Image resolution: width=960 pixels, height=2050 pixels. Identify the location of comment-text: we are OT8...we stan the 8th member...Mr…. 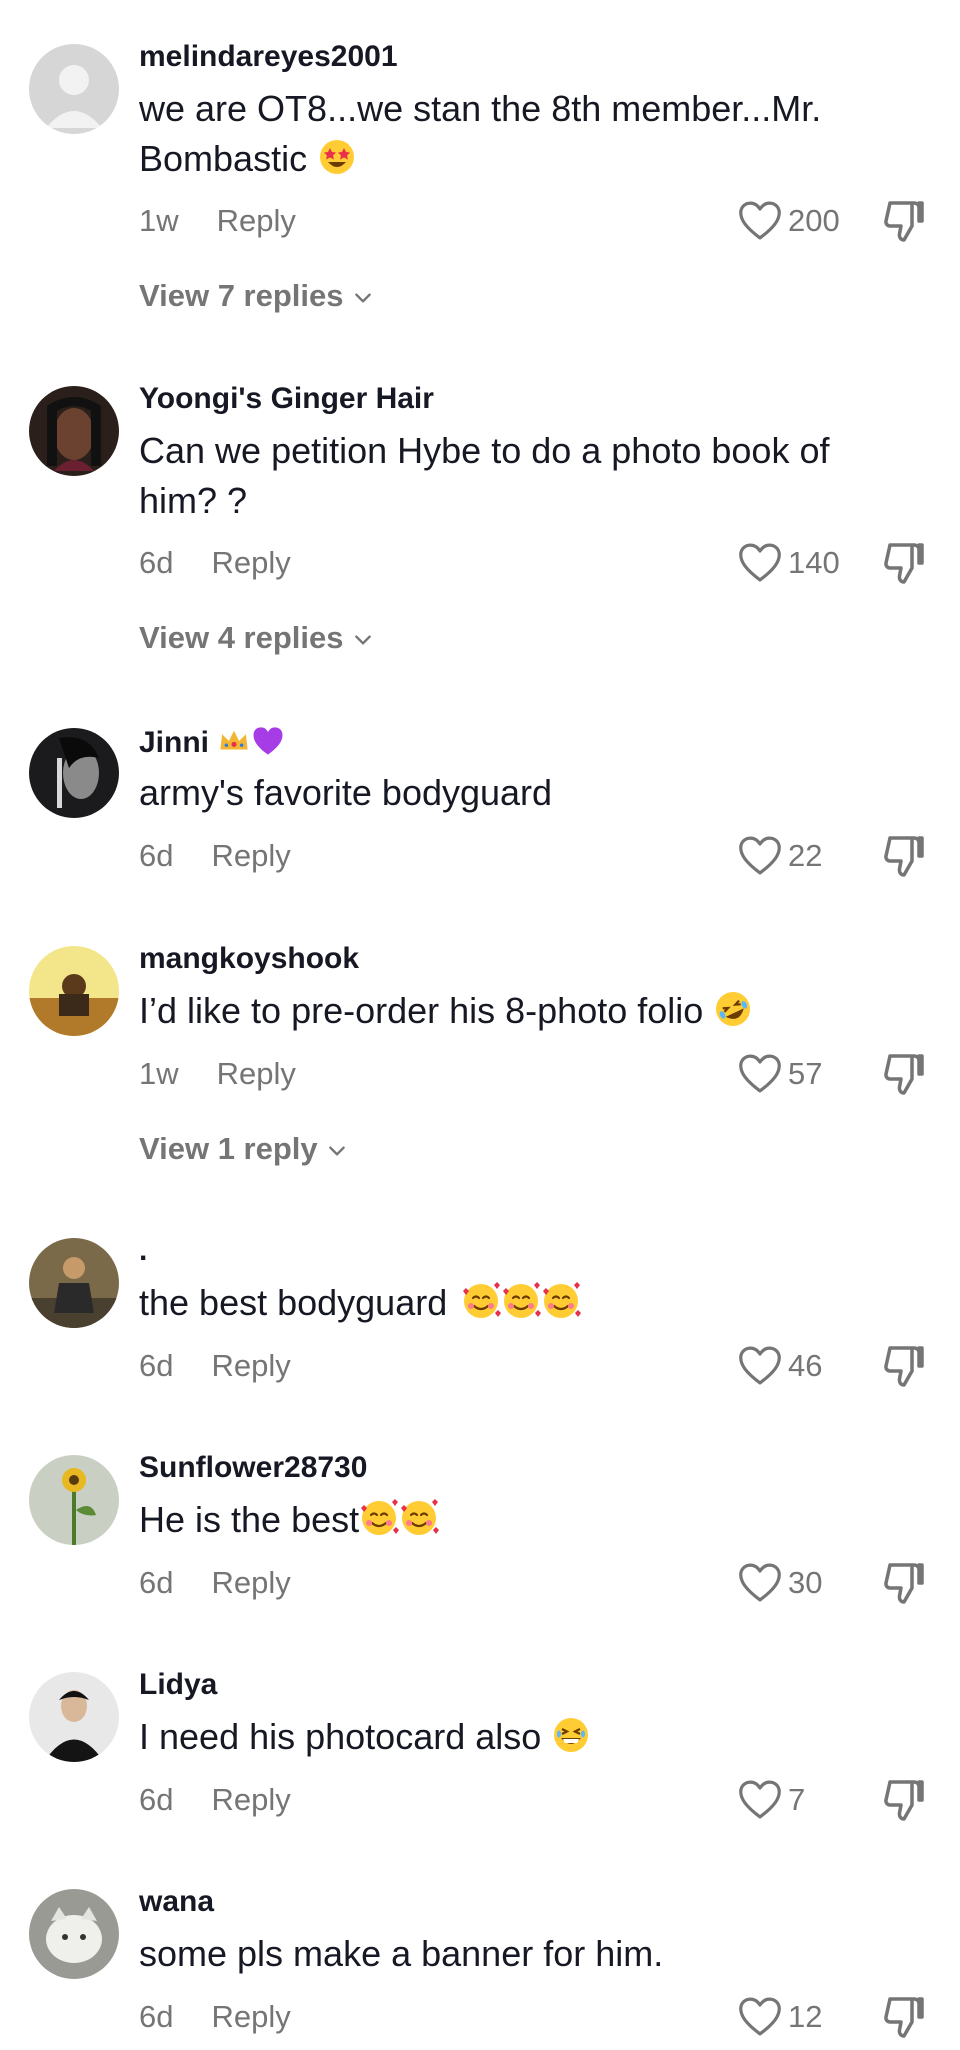
(519, 134).